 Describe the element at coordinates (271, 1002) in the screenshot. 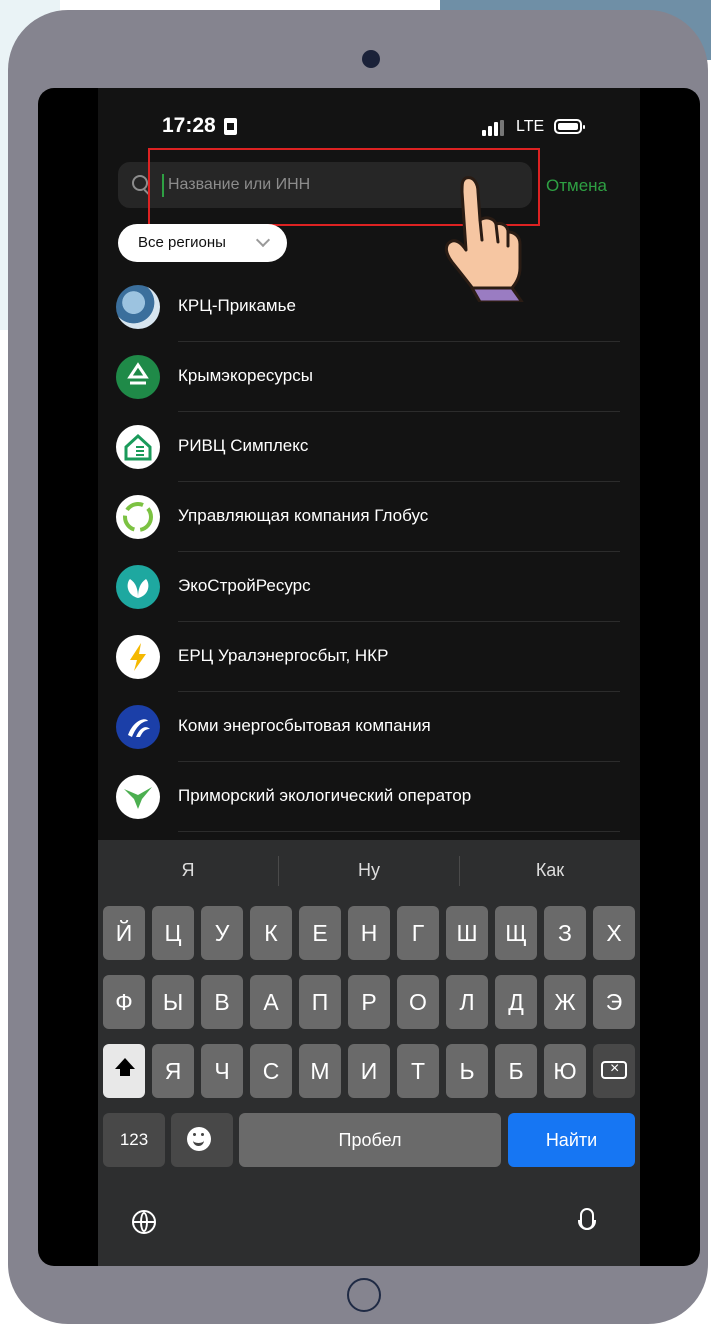

I see `key: А` at that location.